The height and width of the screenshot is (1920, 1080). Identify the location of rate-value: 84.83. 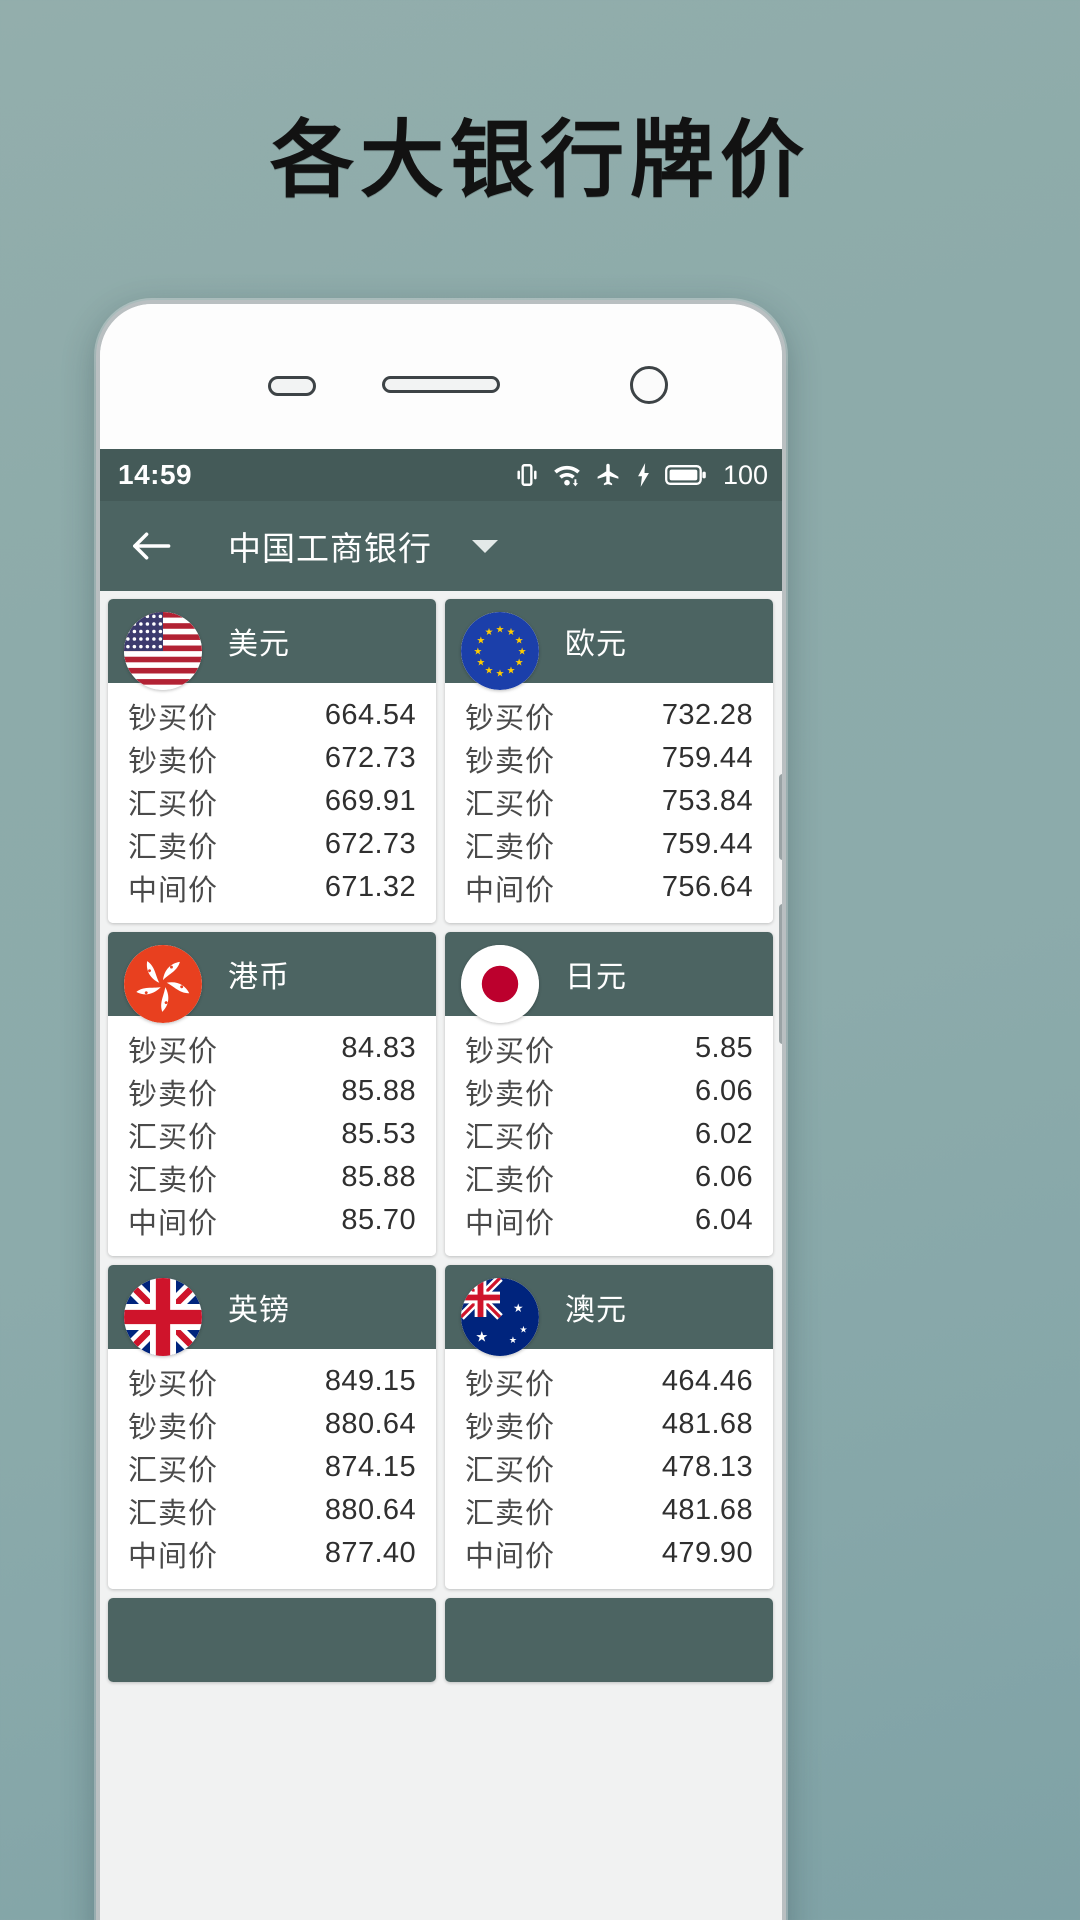
(378, 1048).